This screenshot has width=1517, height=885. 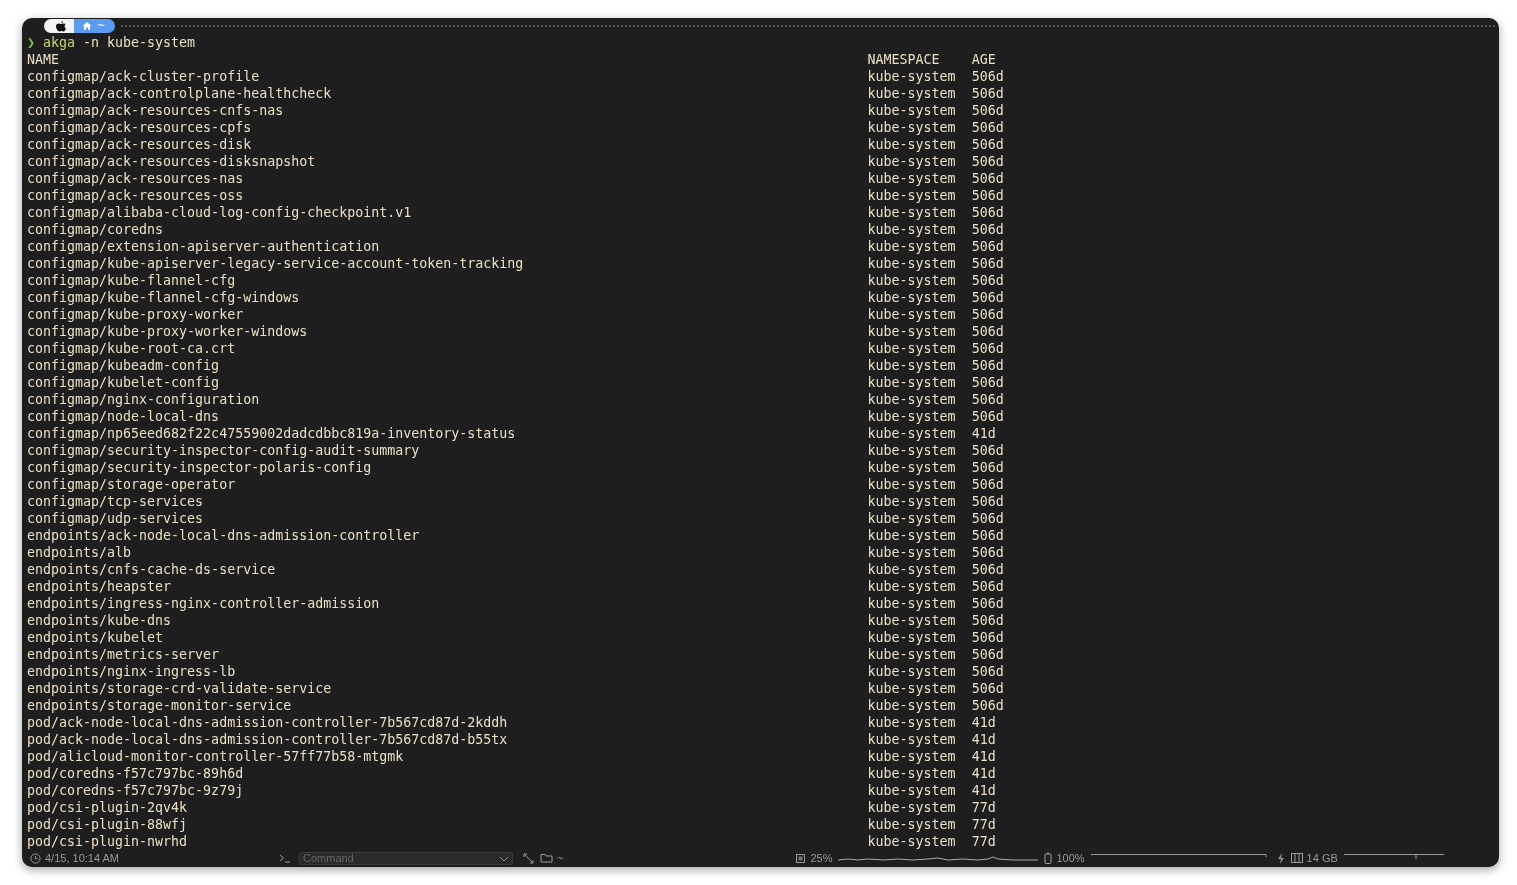 What do you see at coordinates (101, 26) in the screenshot?
I see `directory-path: ~` at bounding box center [101, 26].